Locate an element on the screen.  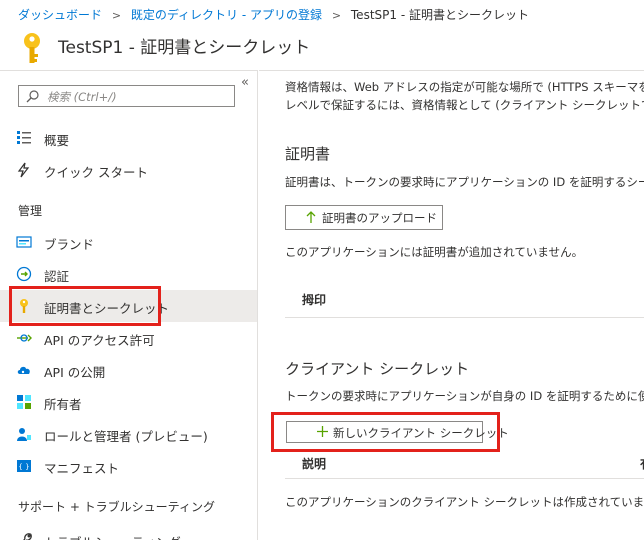
column-description: 説明 is located at coordinates (314, 464).